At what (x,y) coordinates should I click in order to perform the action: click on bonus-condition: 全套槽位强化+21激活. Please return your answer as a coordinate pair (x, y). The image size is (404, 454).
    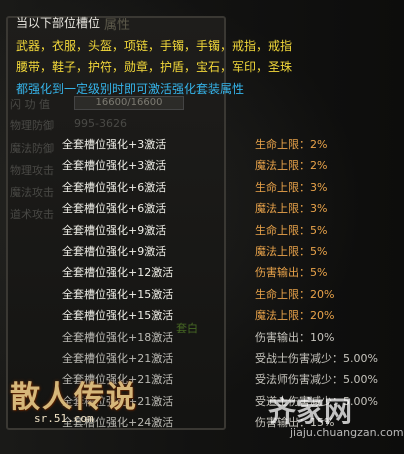
    Looking at the image, I should click on (118, 358).